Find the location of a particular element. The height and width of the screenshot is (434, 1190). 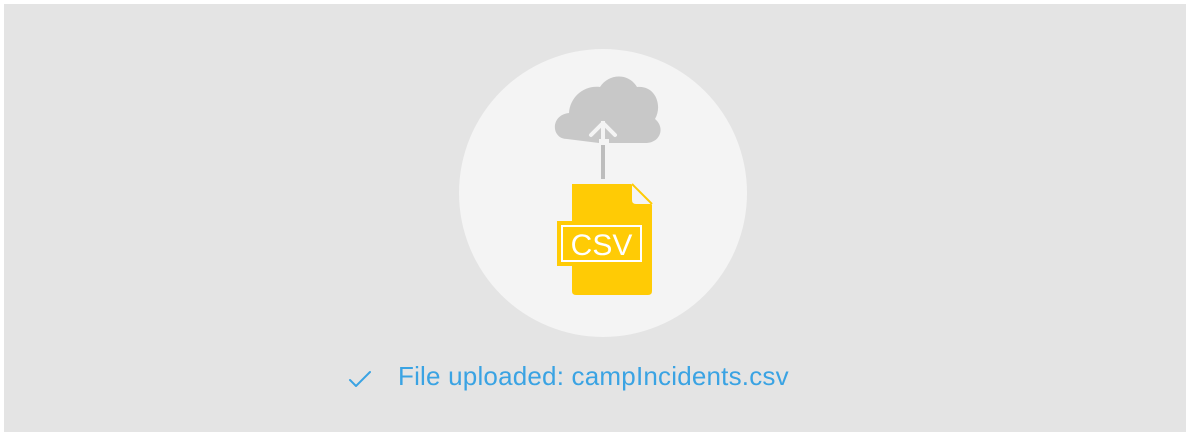

check-icon is located at coordinates (360, 379).